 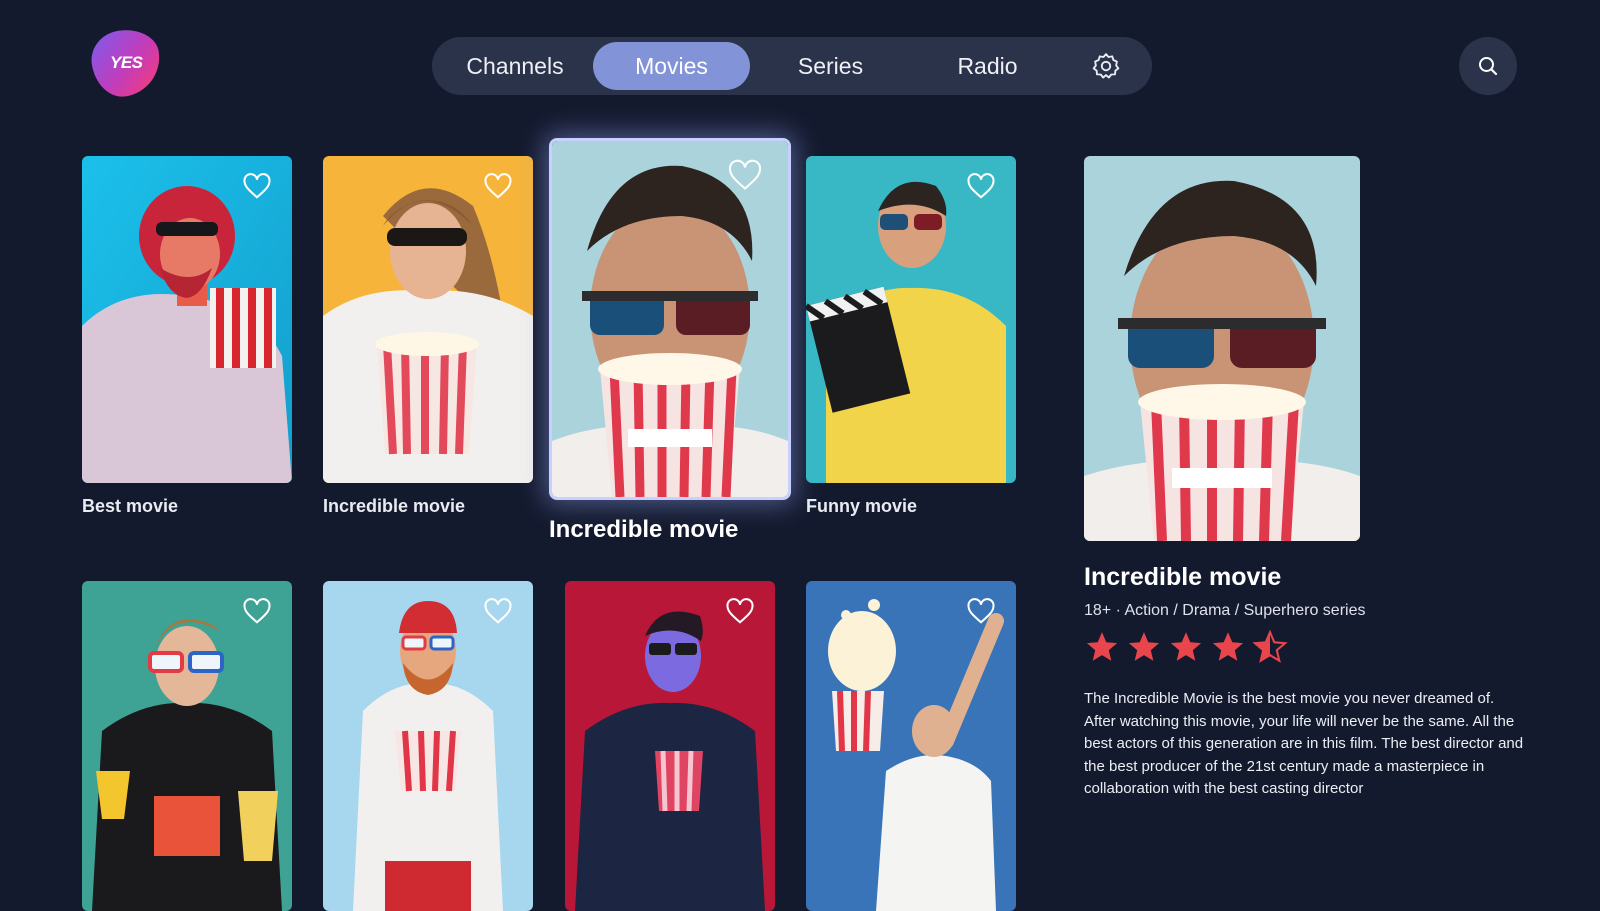 I want to click on top-nav: Channels Movies Series Radio, so click(x=792, y=66).